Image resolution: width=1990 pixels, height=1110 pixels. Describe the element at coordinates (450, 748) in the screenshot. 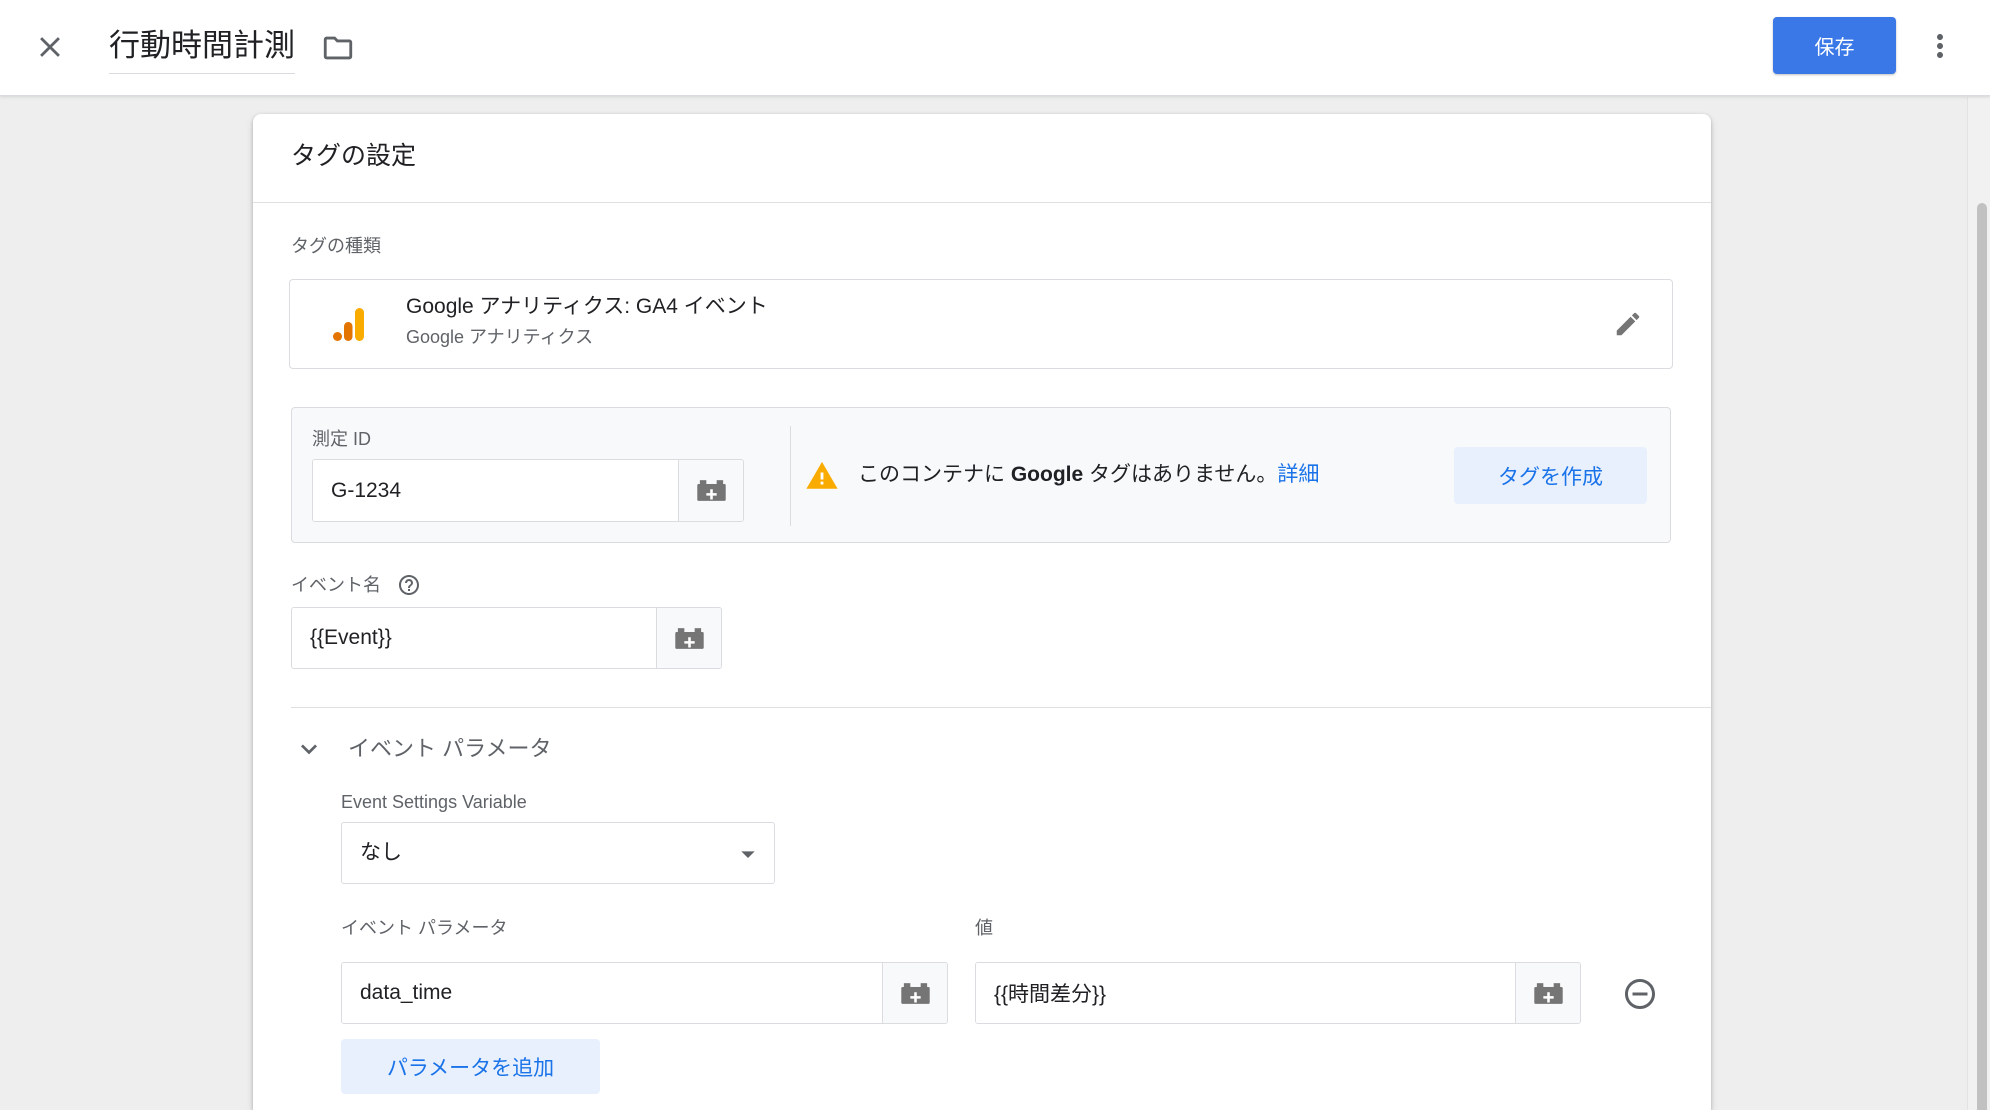

I see `event-parameters-section-title: イベント パラメータ` at that location.